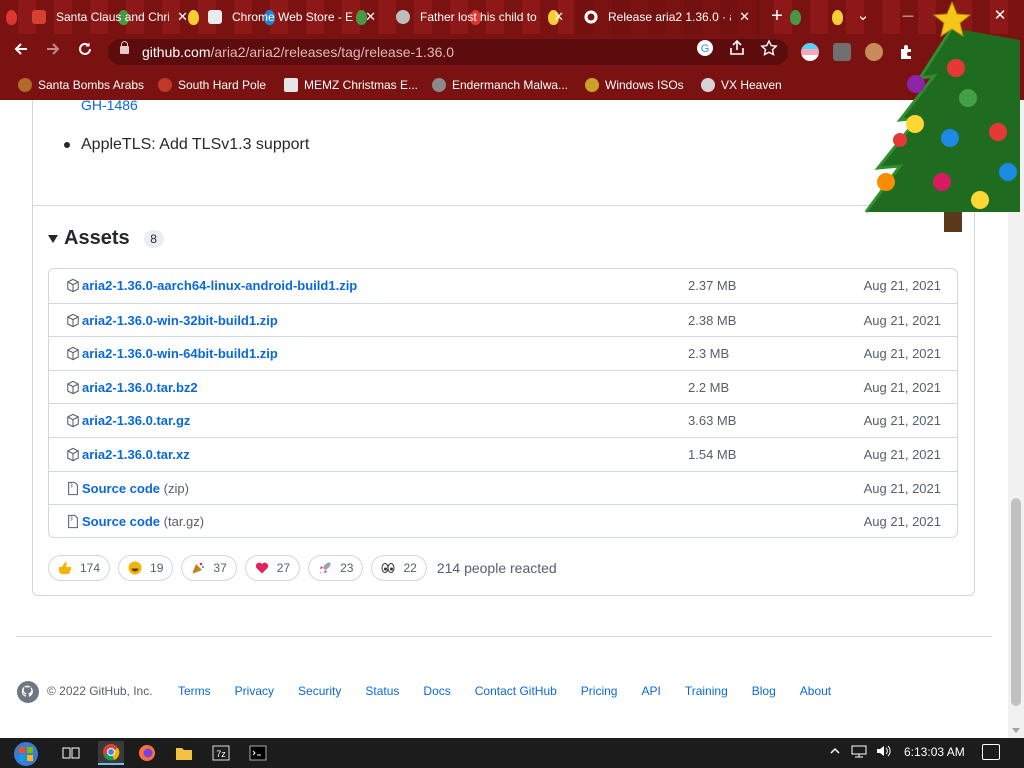  I want to click on issue-link: GH-1486, so click(109, 106).